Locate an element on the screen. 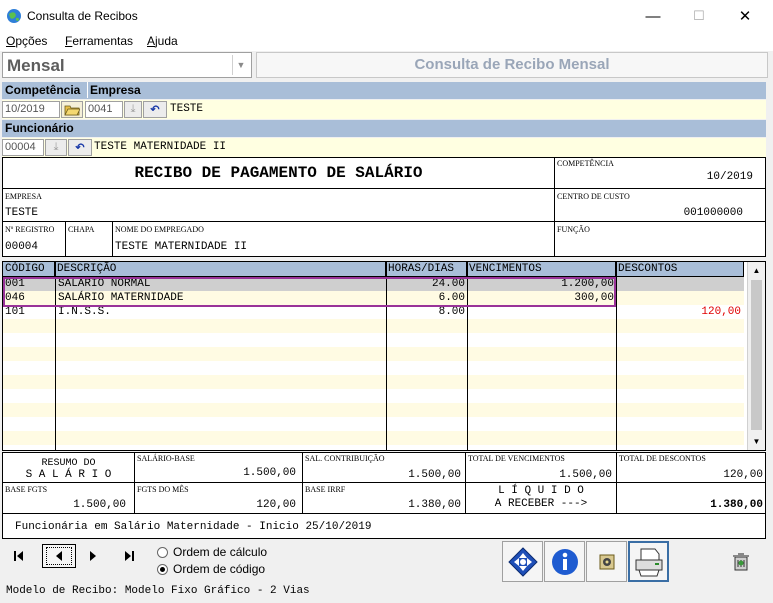 This screenshot has height=603, width=773. gear-icon is located at coordinates (606, 561).